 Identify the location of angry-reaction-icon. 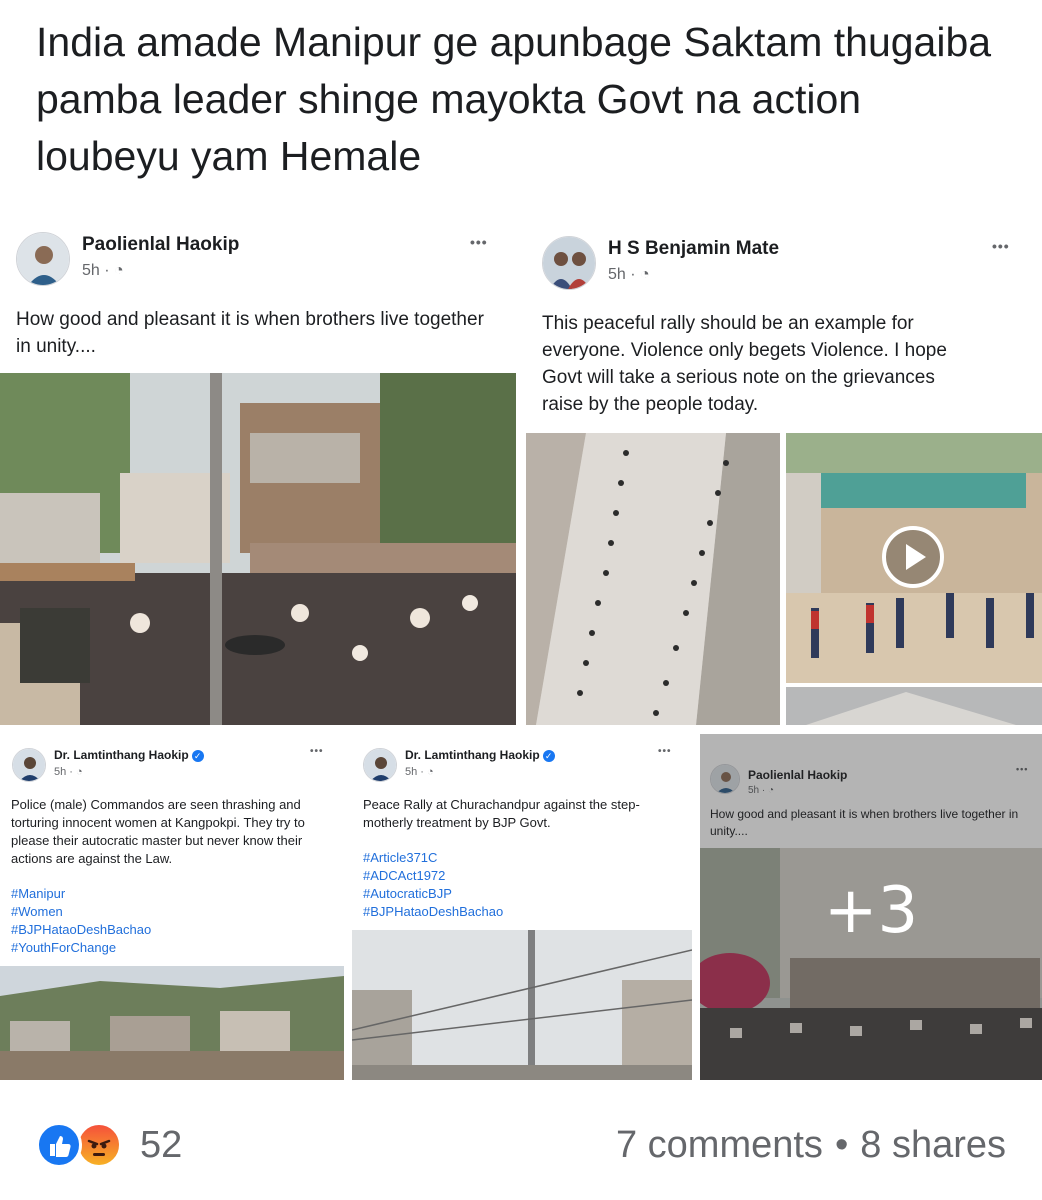
(99, 1145).